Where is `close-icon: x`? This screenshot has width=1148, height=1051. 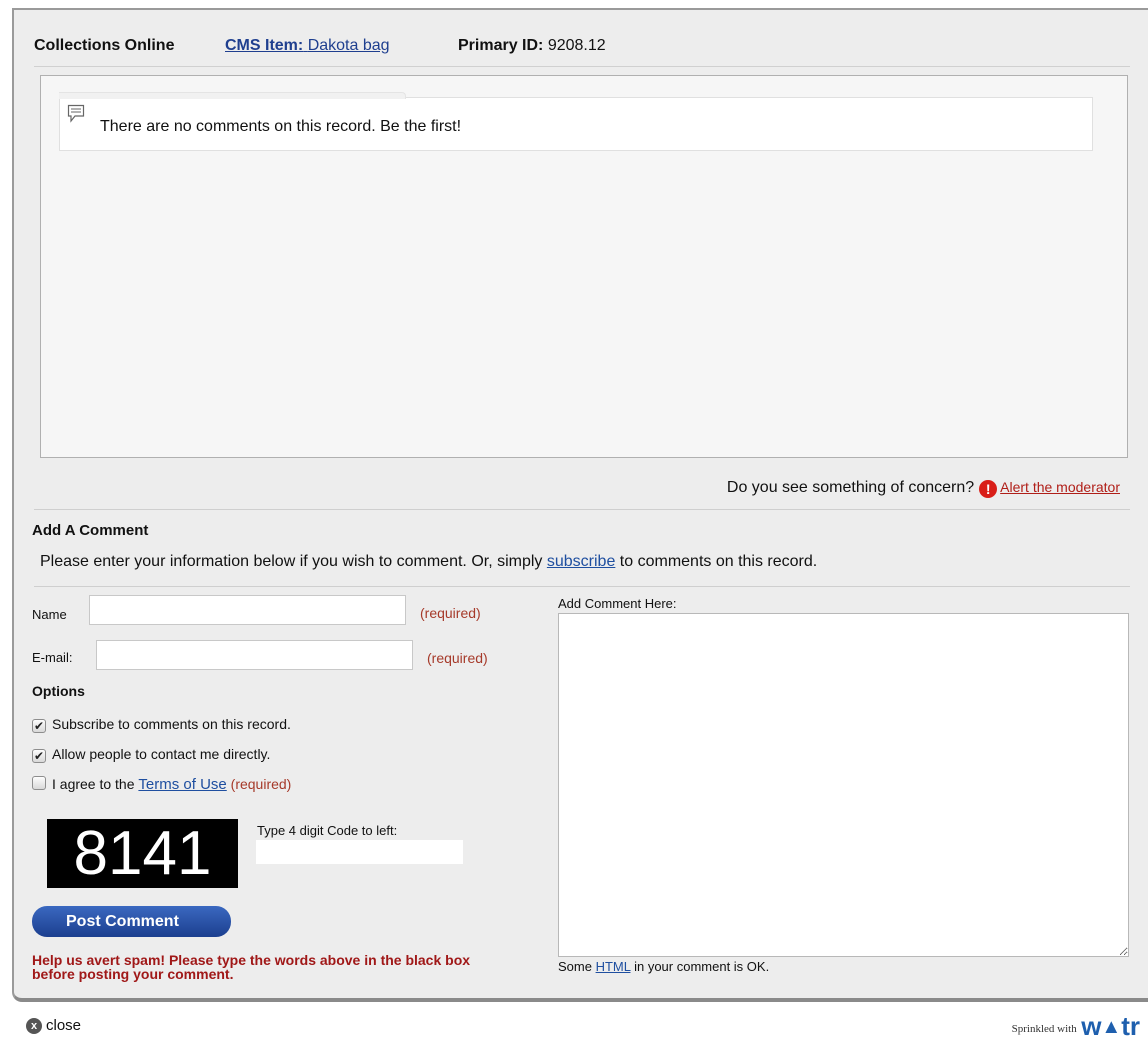 close-icon: x is located at coordinates (34, 1026).